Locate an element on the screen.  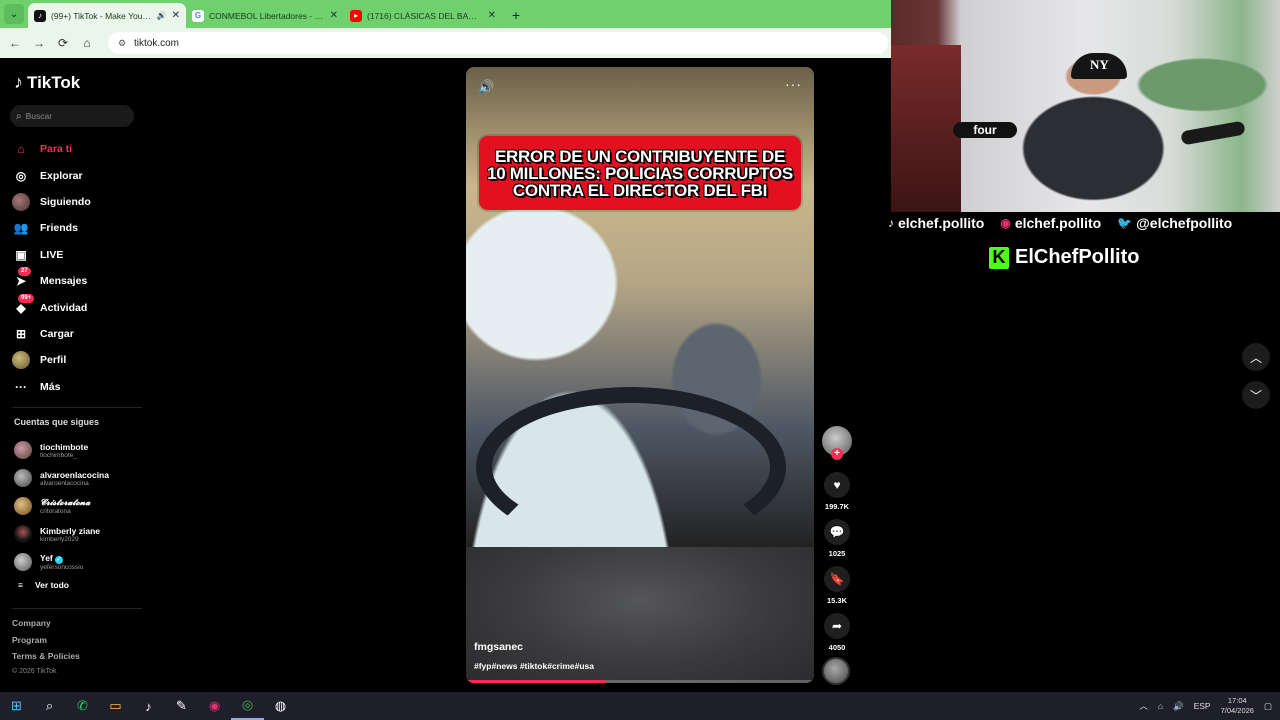
video-progress-bar is located at coordinates (640, 681).